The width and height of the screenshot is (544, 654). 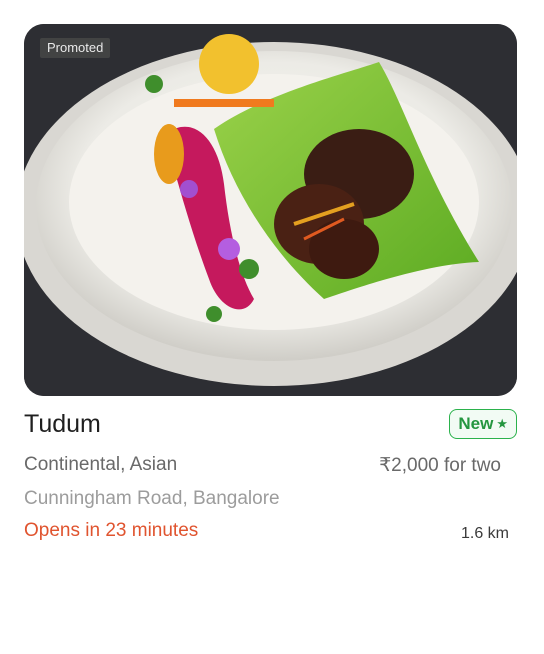 I want to click on new-badge: New ★, so click(x=483, y=424).